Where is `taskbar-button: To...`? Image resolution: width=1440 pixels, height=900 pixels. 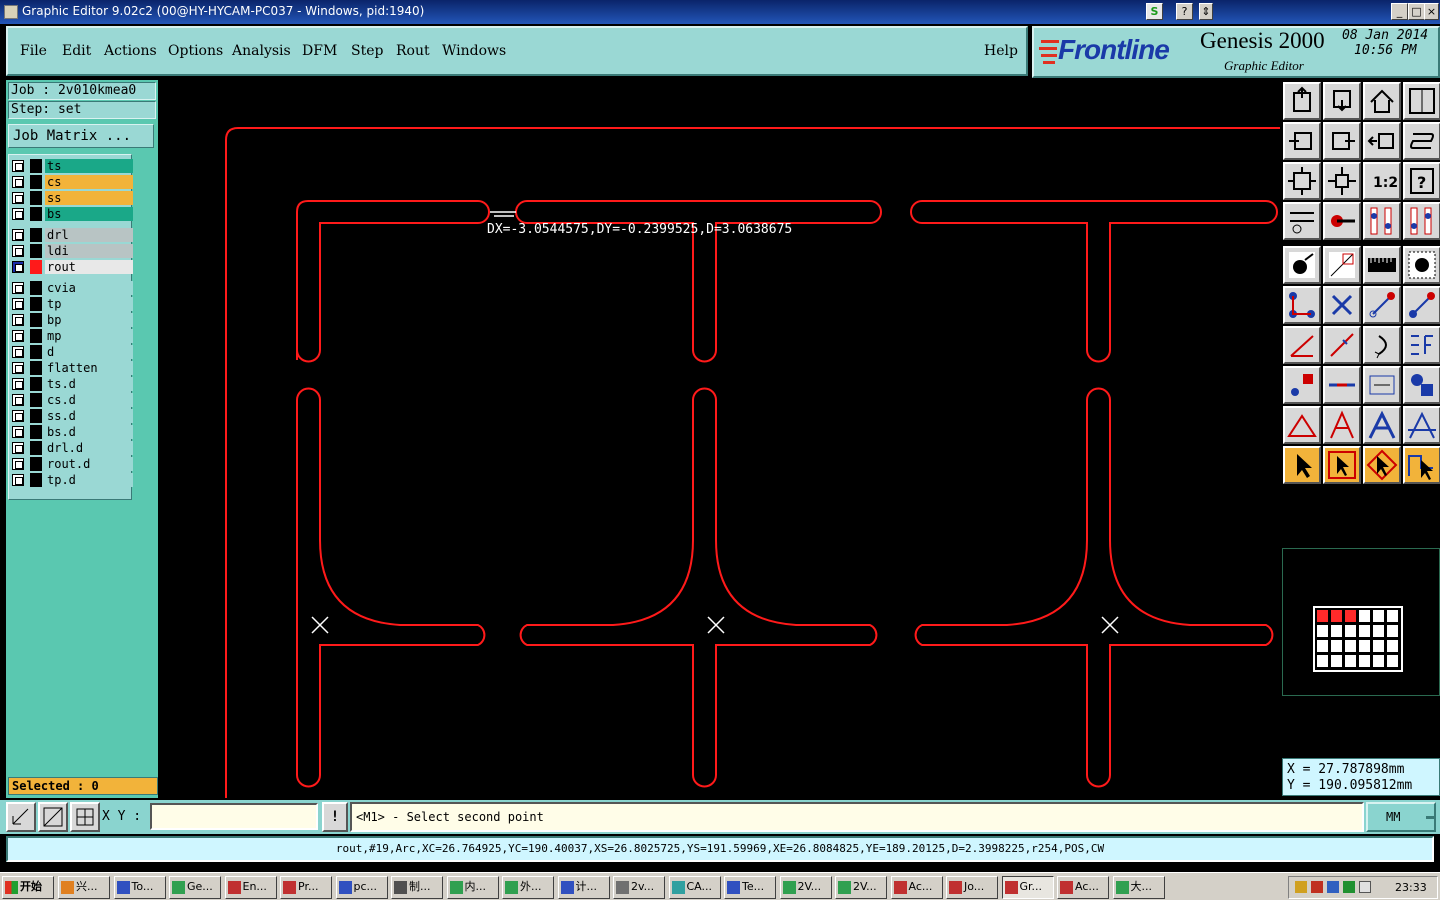
taskbar-button: To... is located at coordinates (139, 887).